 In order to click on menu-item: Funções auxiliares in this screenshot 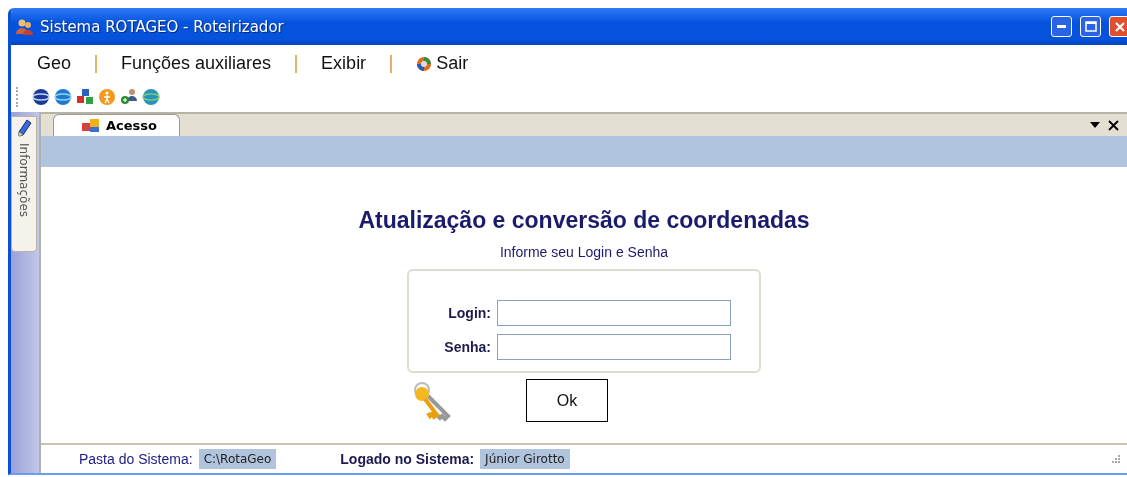, I will do `click(196, 63)`.